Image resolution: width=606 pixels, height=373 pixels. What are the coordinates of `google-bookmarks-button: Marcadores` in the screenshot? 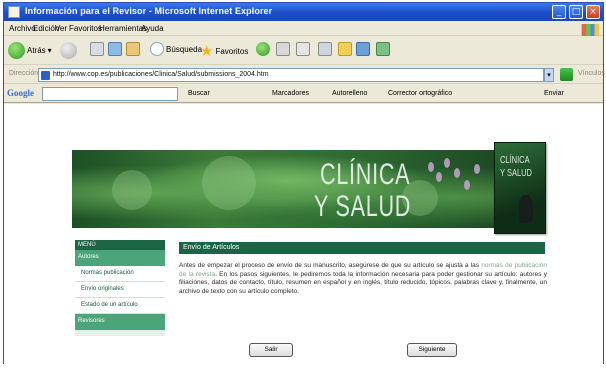 It's located at (290, 93).